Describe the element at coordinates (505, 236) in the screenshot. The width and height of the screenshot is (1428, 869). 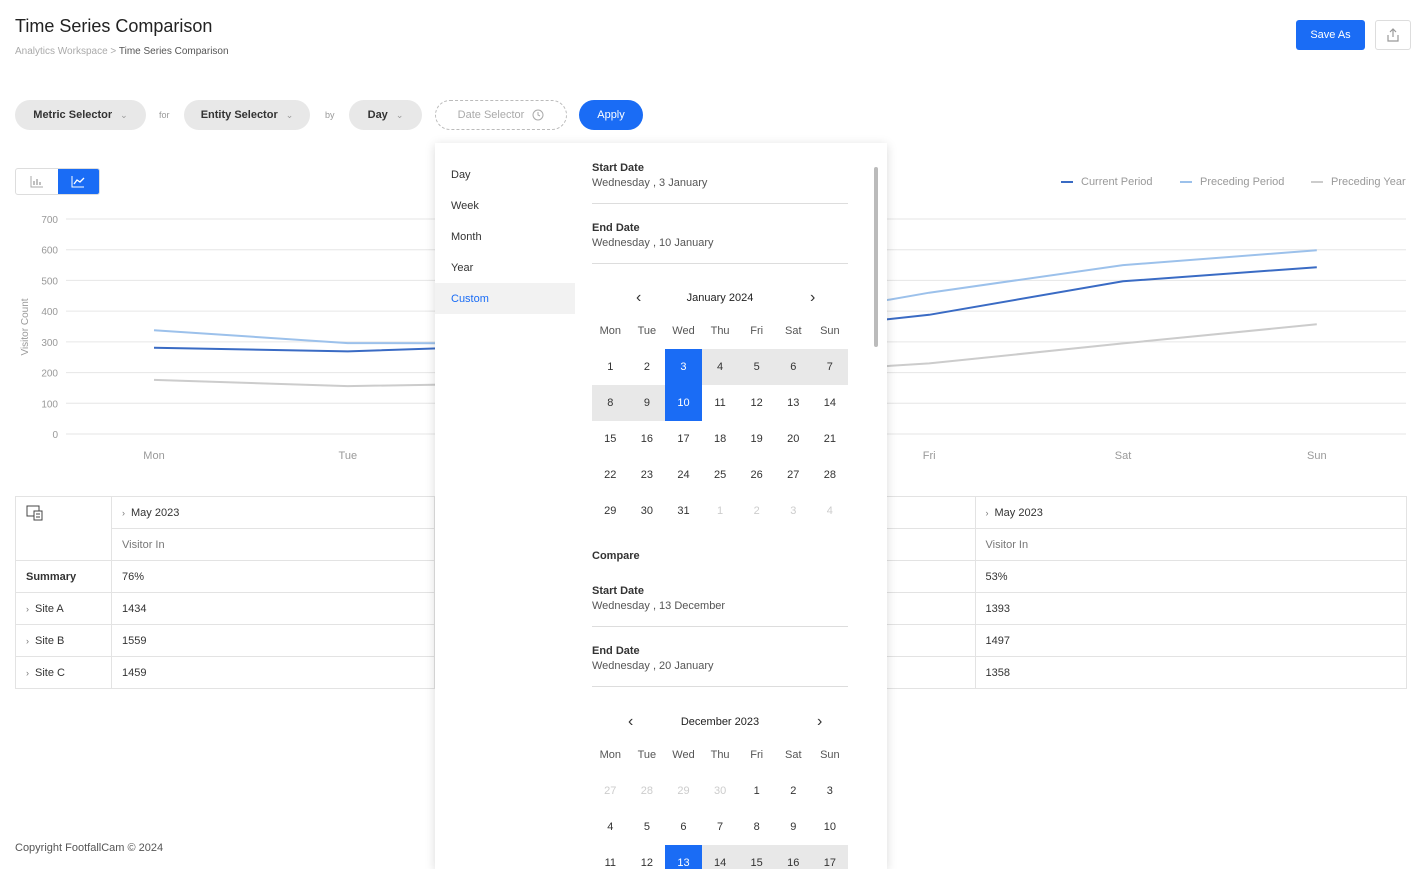
I see `granularity-option-month: Month` at that location.